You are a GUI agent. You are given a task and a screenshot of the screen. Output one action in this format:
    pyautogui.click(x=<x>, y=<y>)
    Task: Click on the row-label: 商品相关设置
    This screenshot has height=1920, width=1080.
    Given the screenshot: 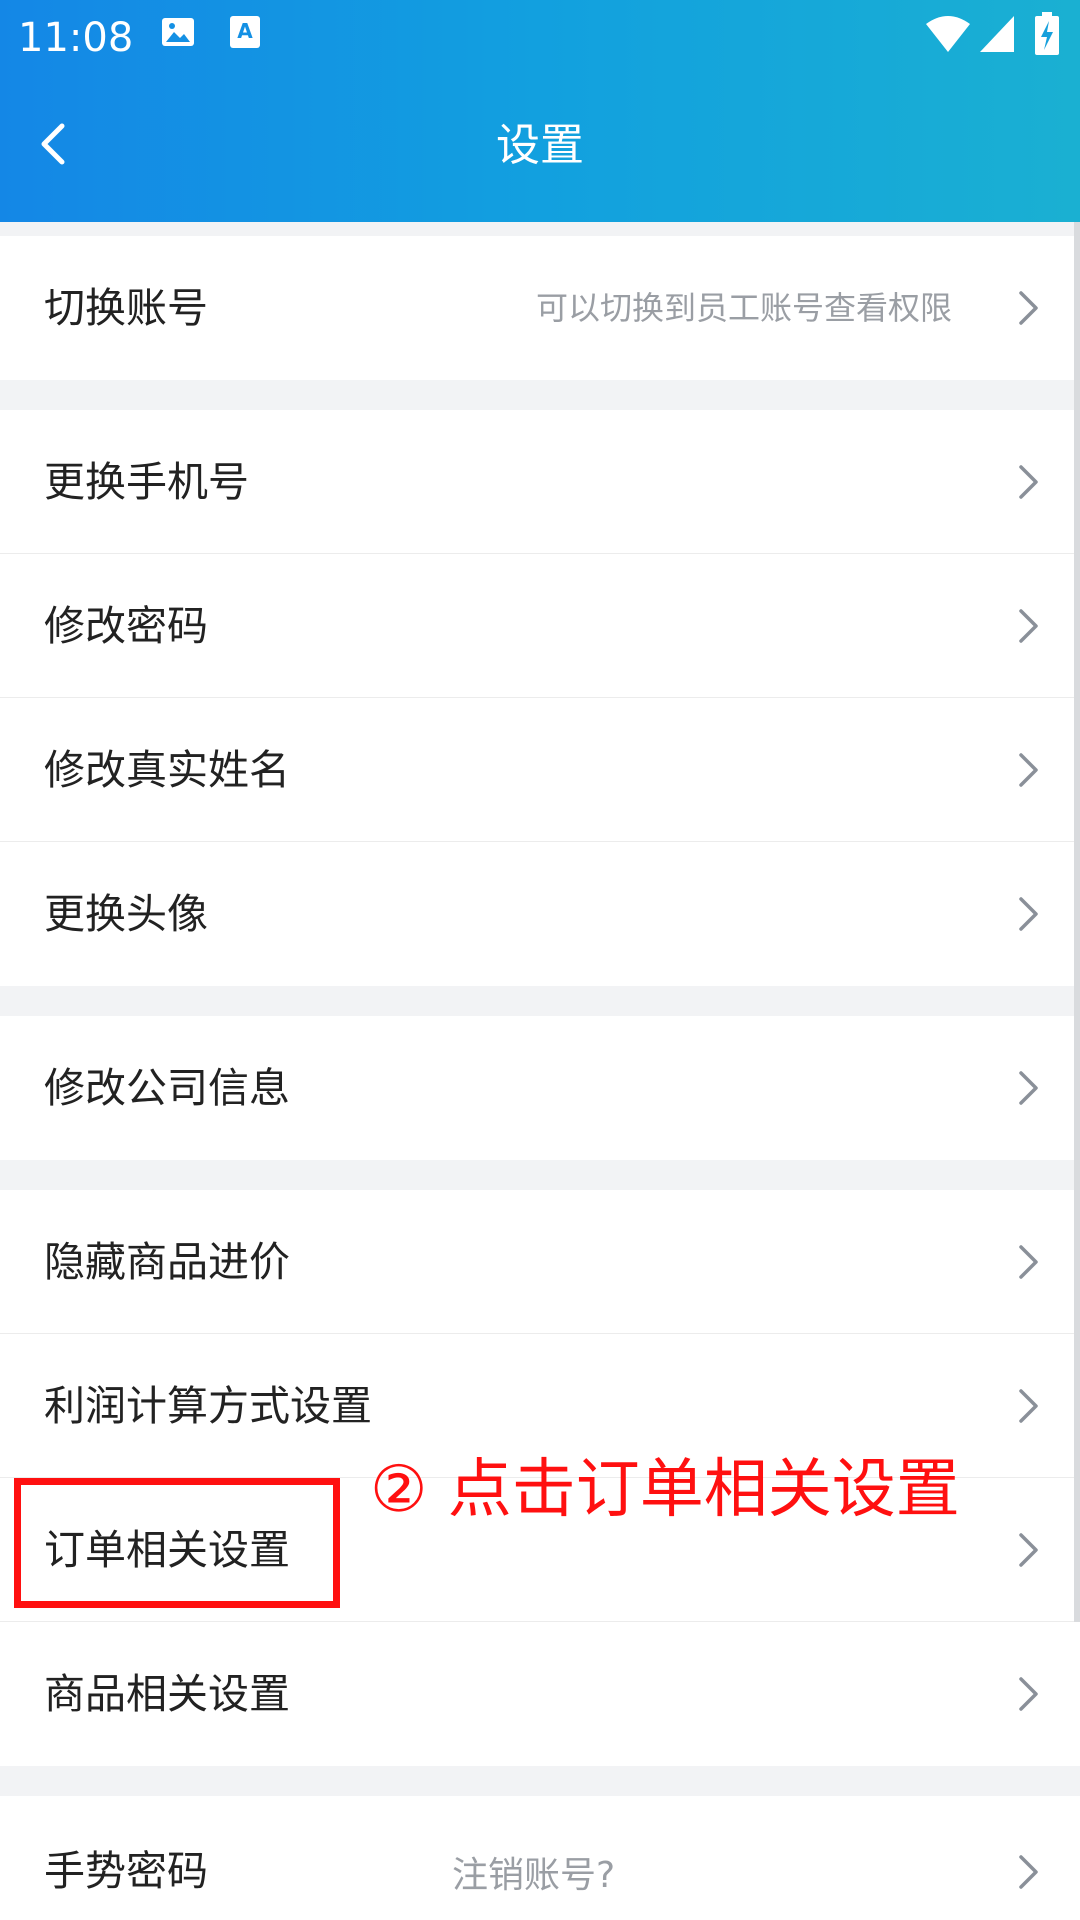 What is the action you would take?
    pyautogui.click(x=167, y=1694)
    